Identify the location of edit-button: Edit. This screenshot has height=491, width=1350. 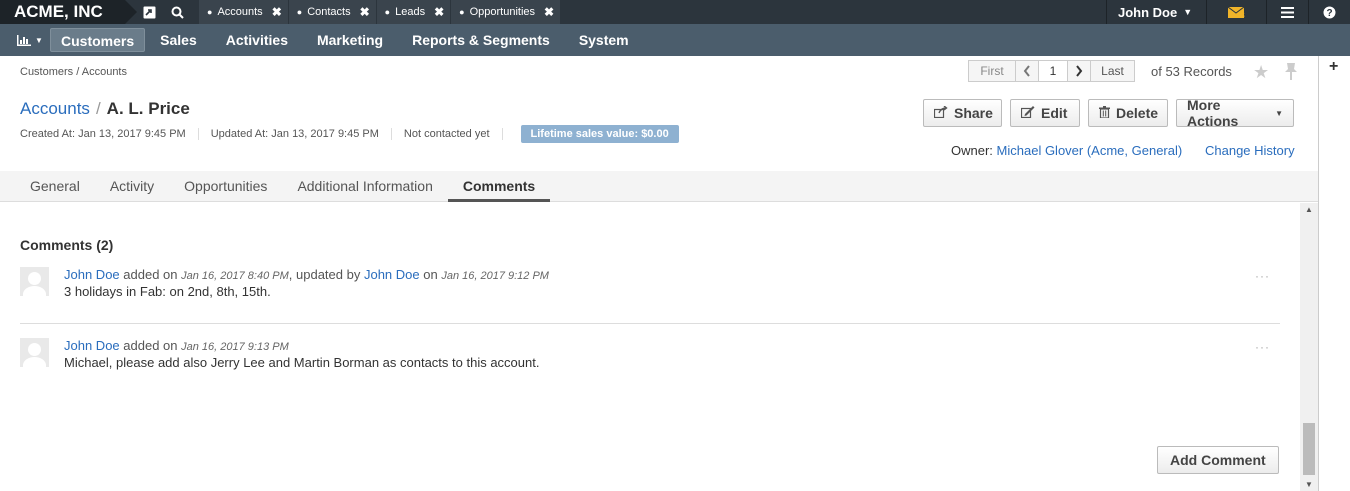
(1045, 113).